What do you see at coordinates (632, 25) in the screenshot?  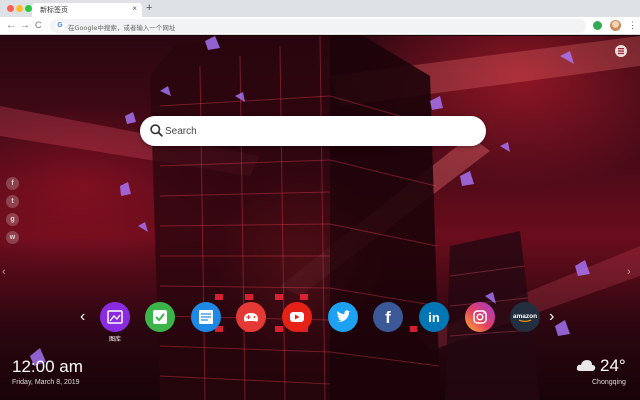 I see `menu-icon: ⋮` at bounding box center [632, 25].